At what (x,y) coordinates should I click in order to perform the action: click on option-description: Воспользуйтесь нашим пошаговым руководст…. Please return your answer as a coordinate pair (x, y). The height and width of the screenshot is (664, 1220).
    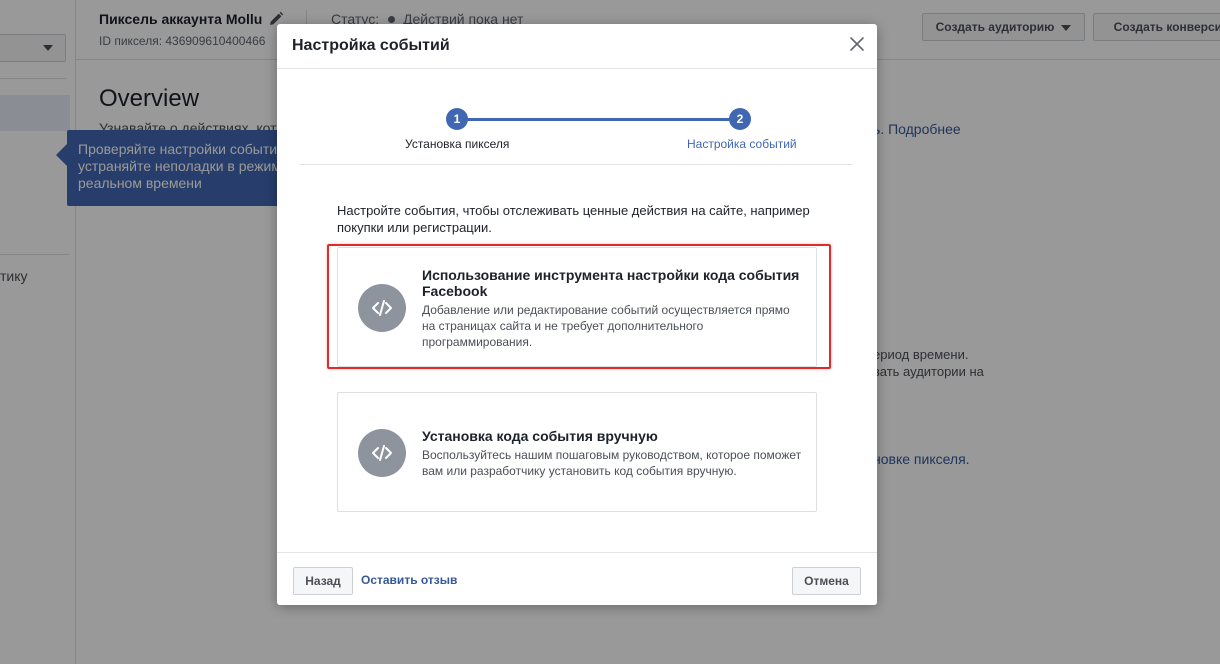
    Looking at the image, I should click on (612, 463).